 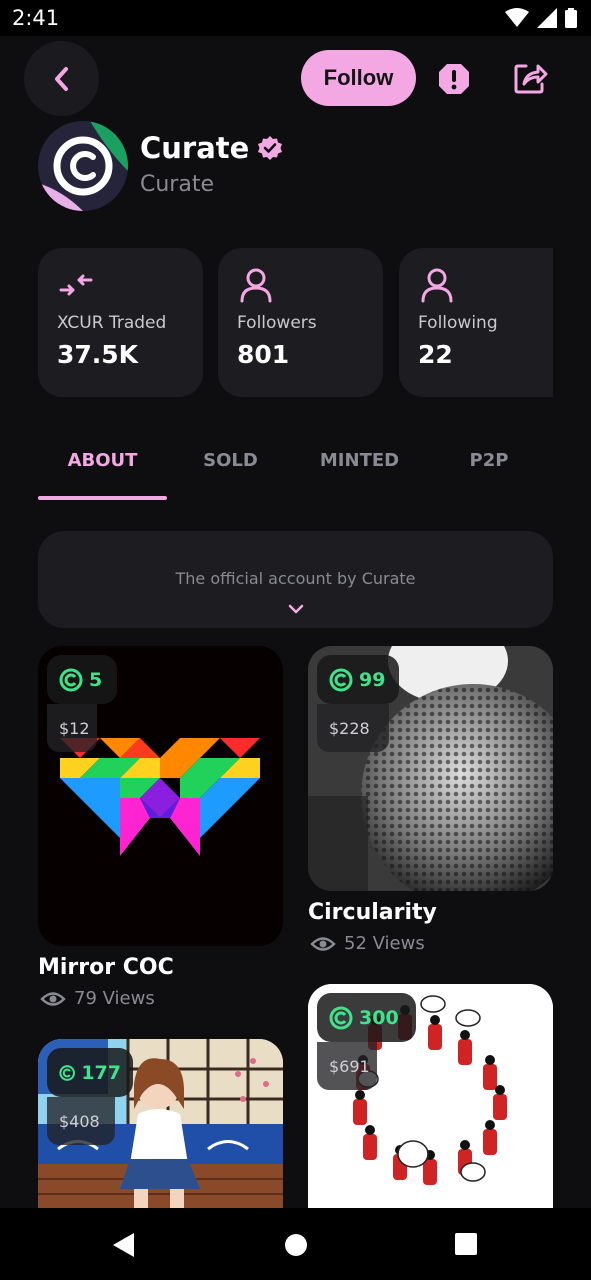 I want to click on stat-value: 37.5K, so click(x=98, y=354).